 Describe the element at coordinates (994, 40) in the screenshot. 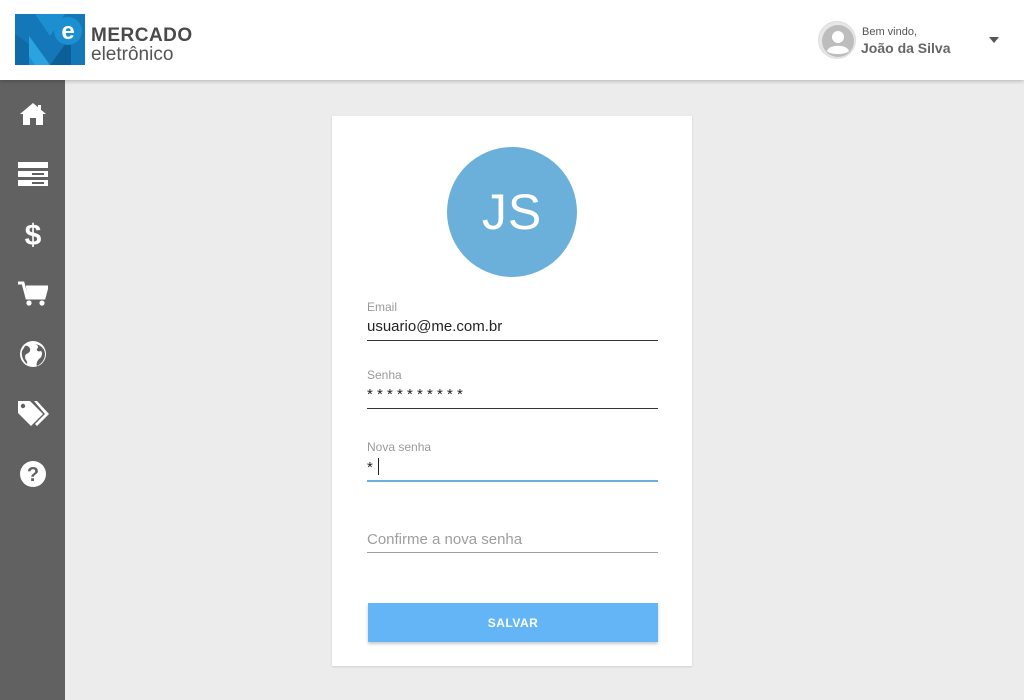

I see `chevron-down-icon` at that location.